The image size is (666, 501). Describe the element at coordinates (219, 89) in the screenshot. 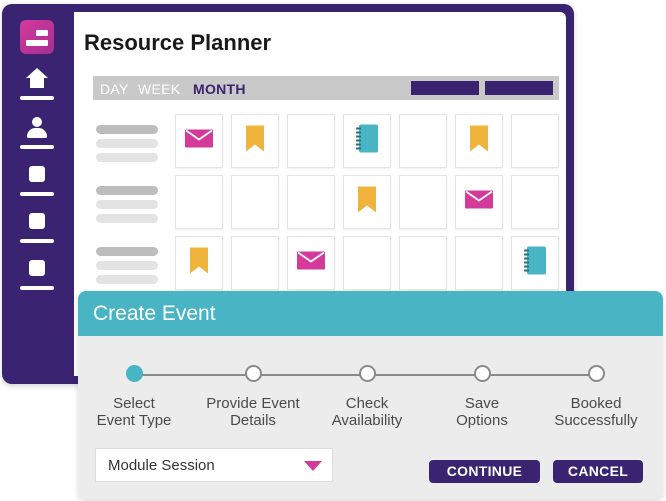

I see `tab-month: MONTH` at that location.